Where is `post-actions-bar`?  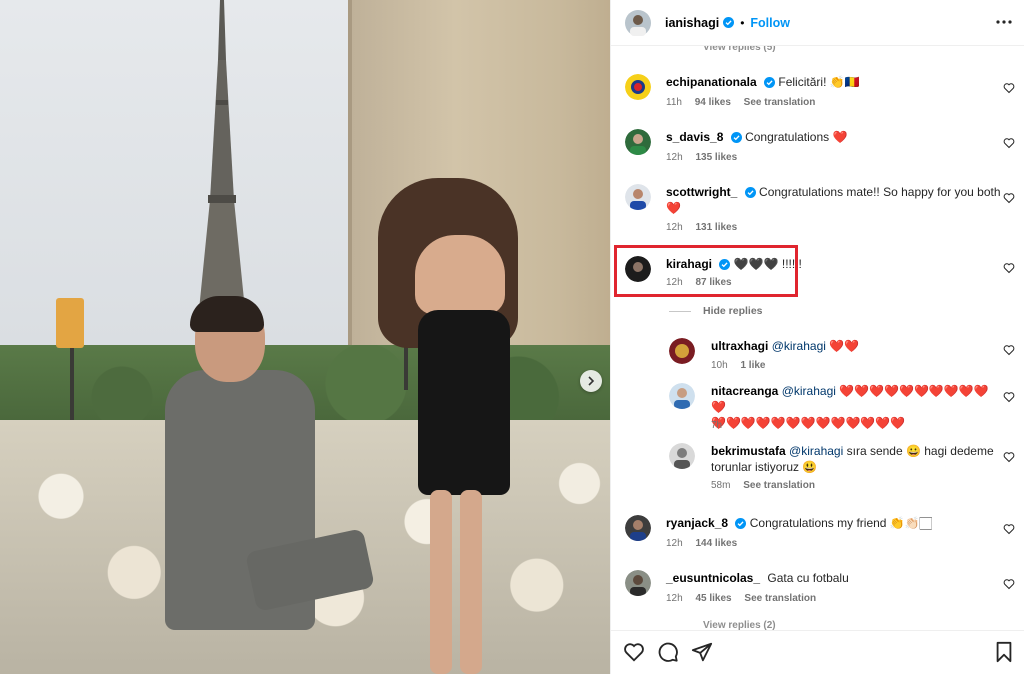
post-actions-bar is located at coordinates (817, 652).